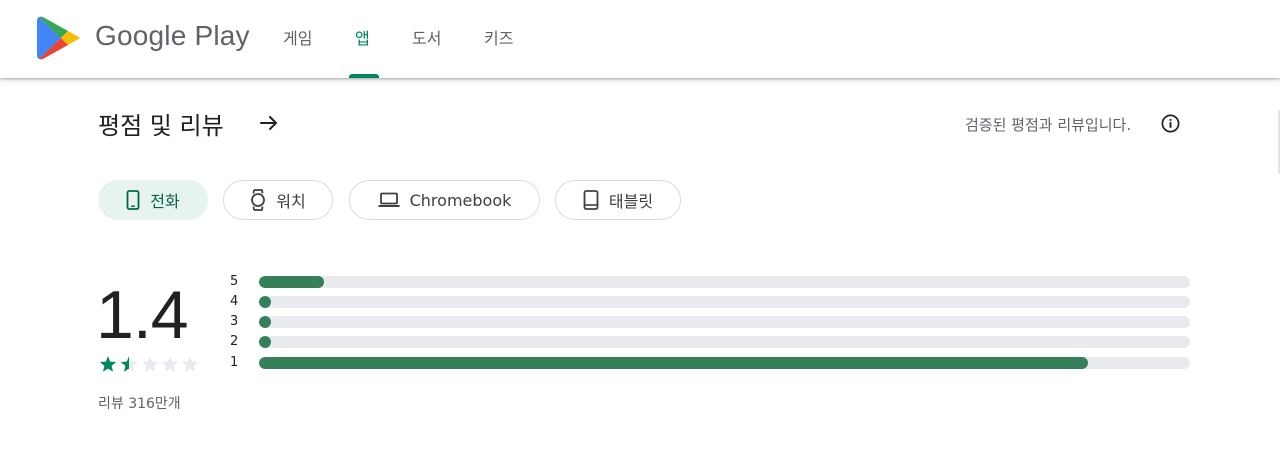  Describe the element at coordinates (172, 36) in the screenshot. I see `brand-name: Google Play` at that location.